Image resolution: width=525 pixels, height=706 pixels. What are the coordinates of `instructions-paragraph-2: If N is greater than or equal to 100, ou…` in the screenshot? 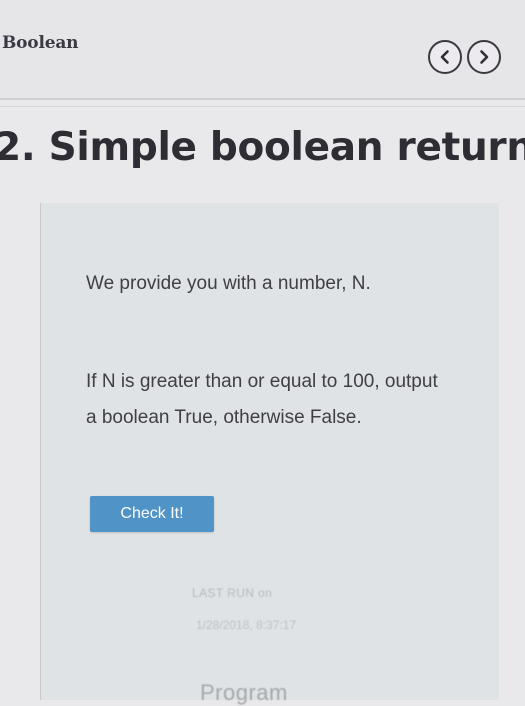 It's located at (262, 399).